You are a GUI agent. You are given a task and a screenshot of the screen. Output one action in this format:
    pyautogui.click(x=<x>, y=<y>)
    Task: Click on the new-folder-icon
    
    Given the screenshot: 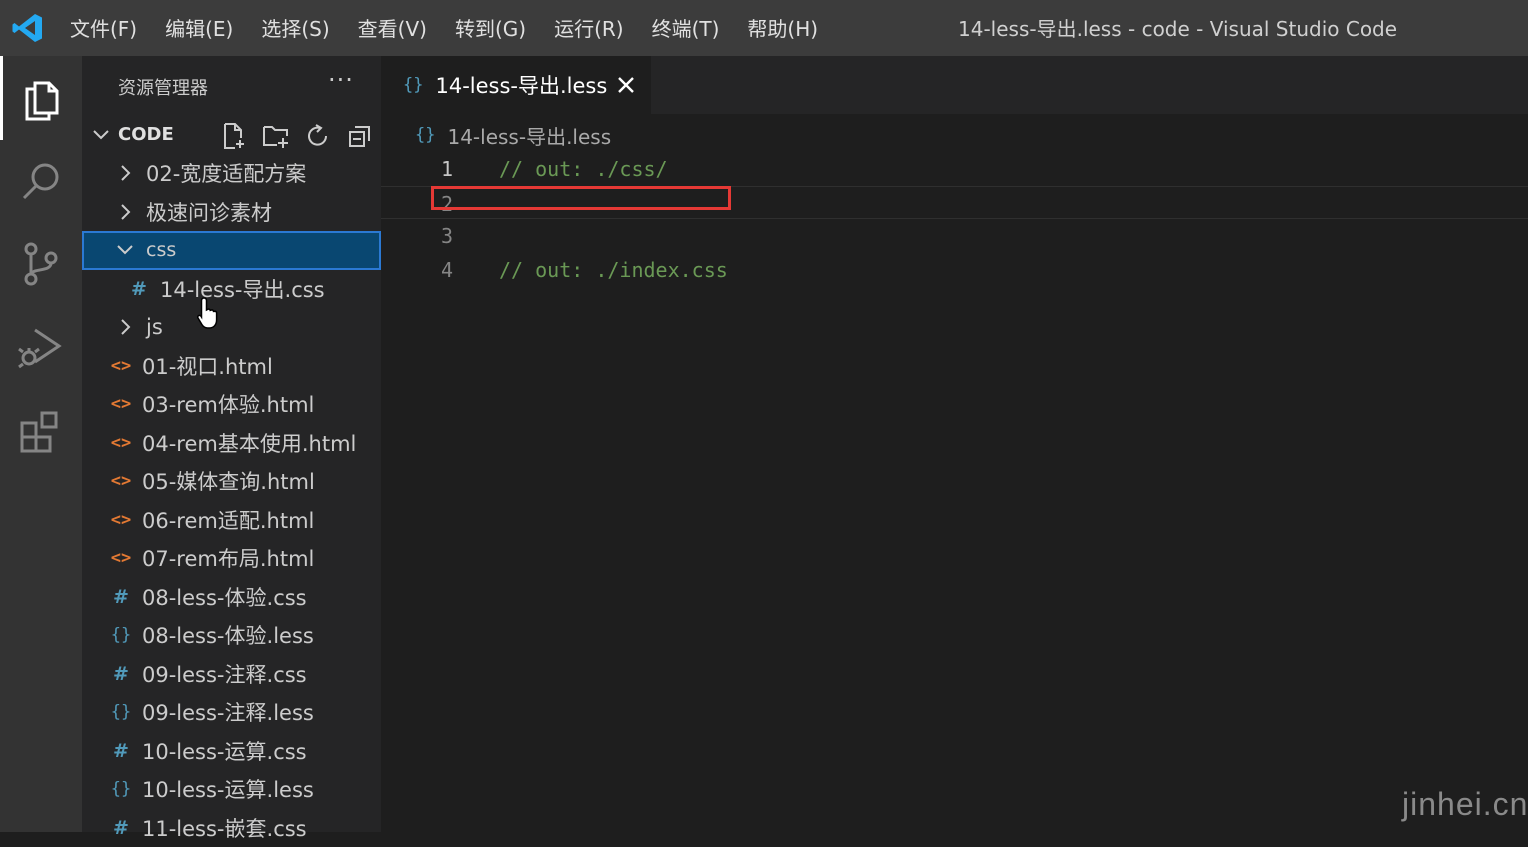 What is the action you would take?
    pyautogui.click(x=276, y=136)
    